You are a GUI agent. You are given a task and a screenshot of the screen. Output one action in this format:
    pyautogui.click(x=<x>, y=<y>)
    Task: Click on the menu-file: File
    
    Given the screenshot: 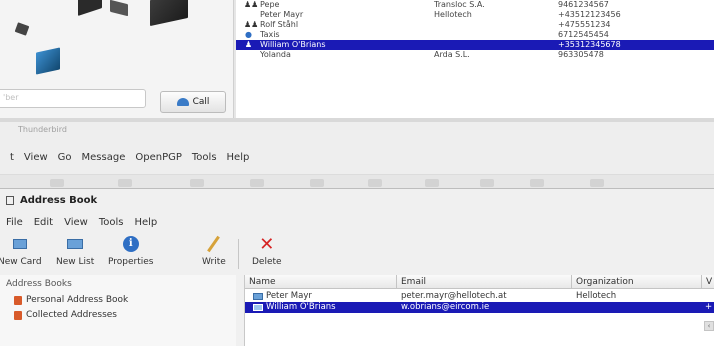 What is the action you would take?
    pyautogui.click(x=14, y=222)
    